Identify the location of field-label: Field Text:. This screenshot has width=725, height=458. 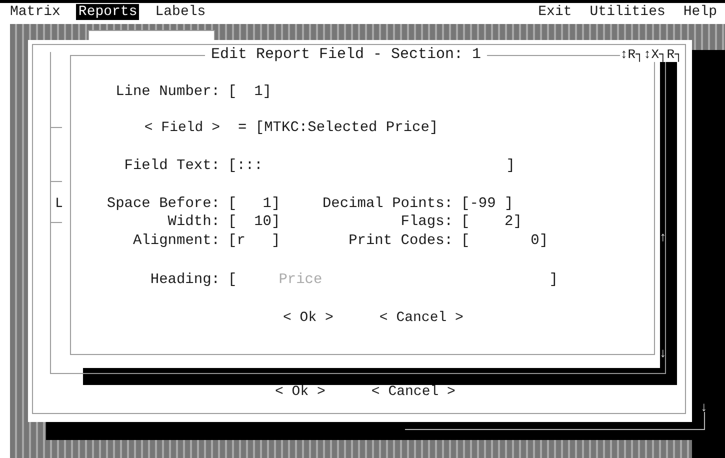
(172, 166).